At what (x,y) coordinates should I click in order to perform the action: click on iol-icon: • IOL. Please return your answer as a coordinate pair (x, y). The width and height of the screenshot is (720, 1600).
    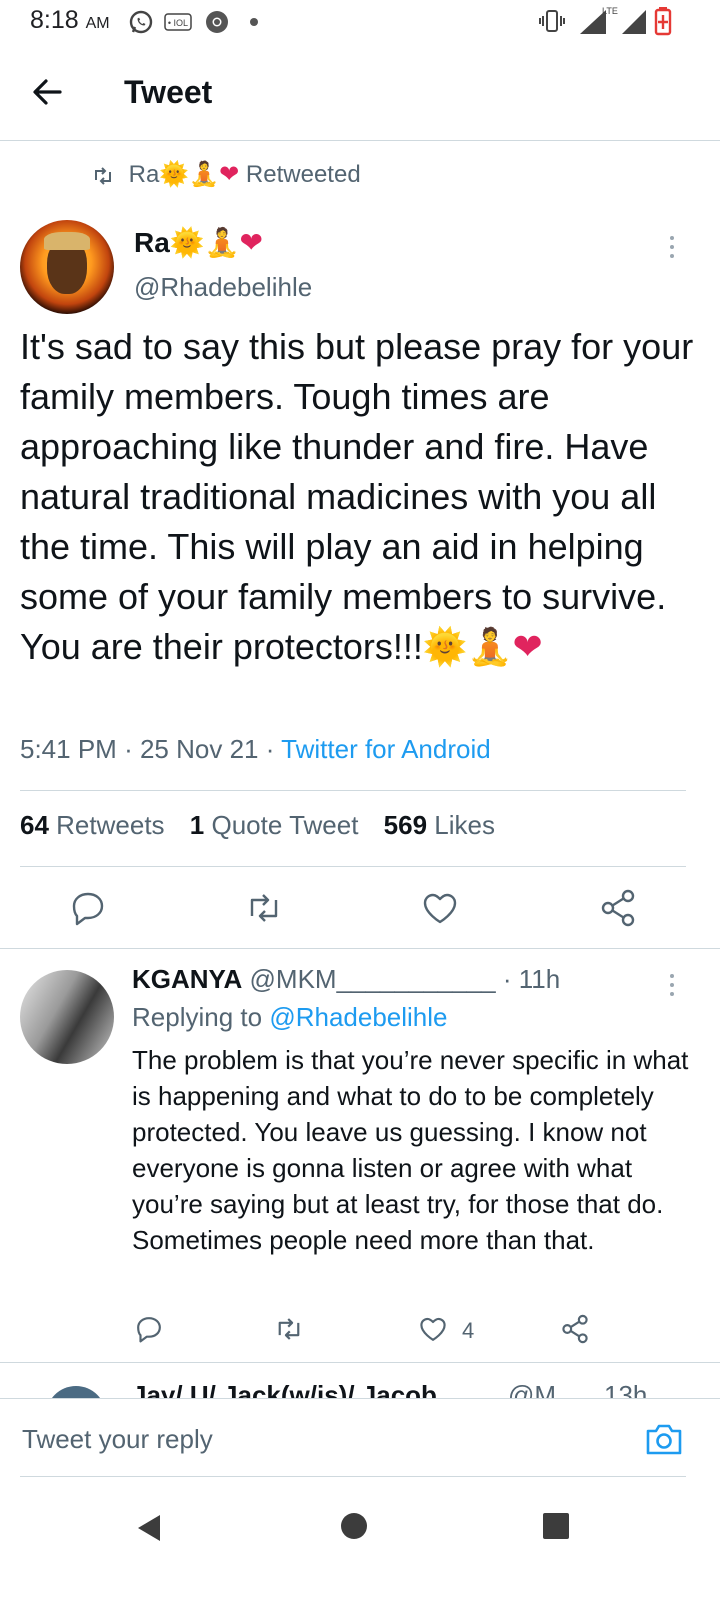
    Looking at the image, I should click on (178, 22).